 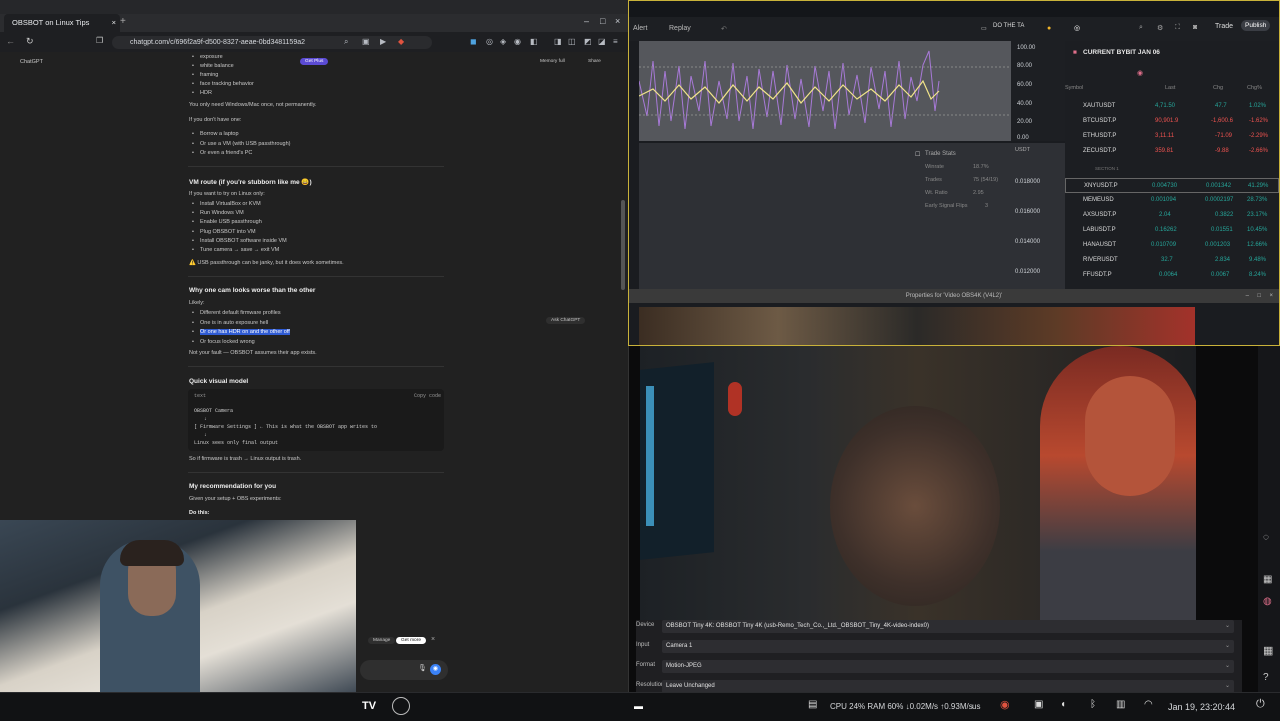 What do you see at coordinates (241, 332) in the screenshot?
I see `list-item-selected: Or one has HDR on and the other off` at bounding box center [241, 332].